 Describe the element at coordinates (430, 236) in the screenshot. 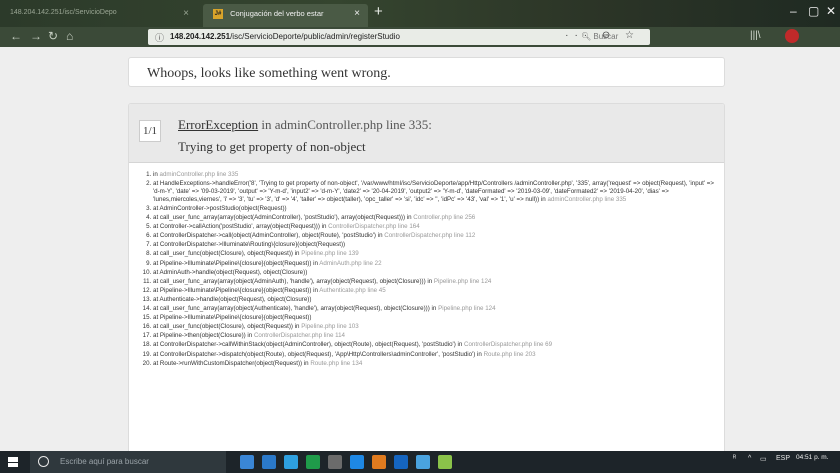

I see `trace-location: ControllerDispatcher.php line 112` at that location.